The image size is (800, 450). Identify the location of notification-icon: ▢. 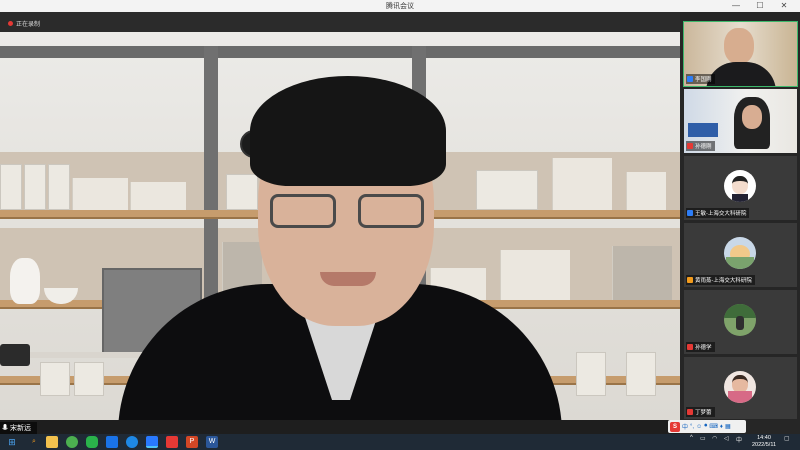
(787, 442).